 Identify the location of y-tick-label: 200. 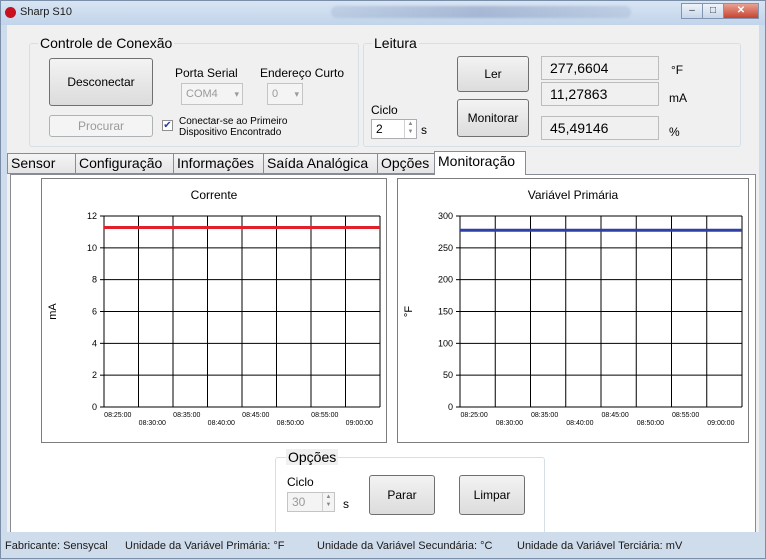
(445, 280).